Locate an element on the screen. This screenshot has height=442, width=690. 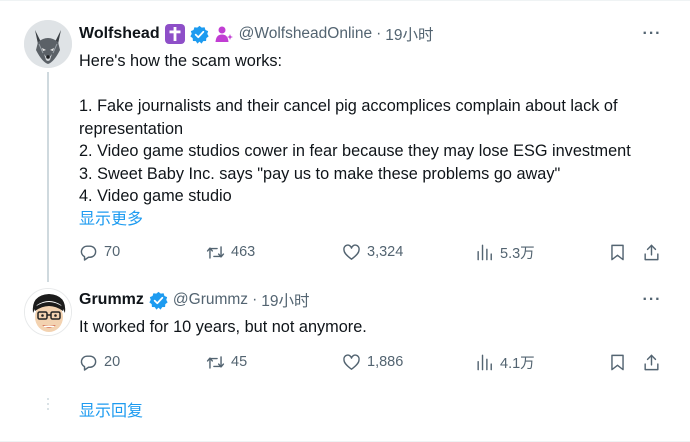
thread-line is located at coordinates (48, 177).